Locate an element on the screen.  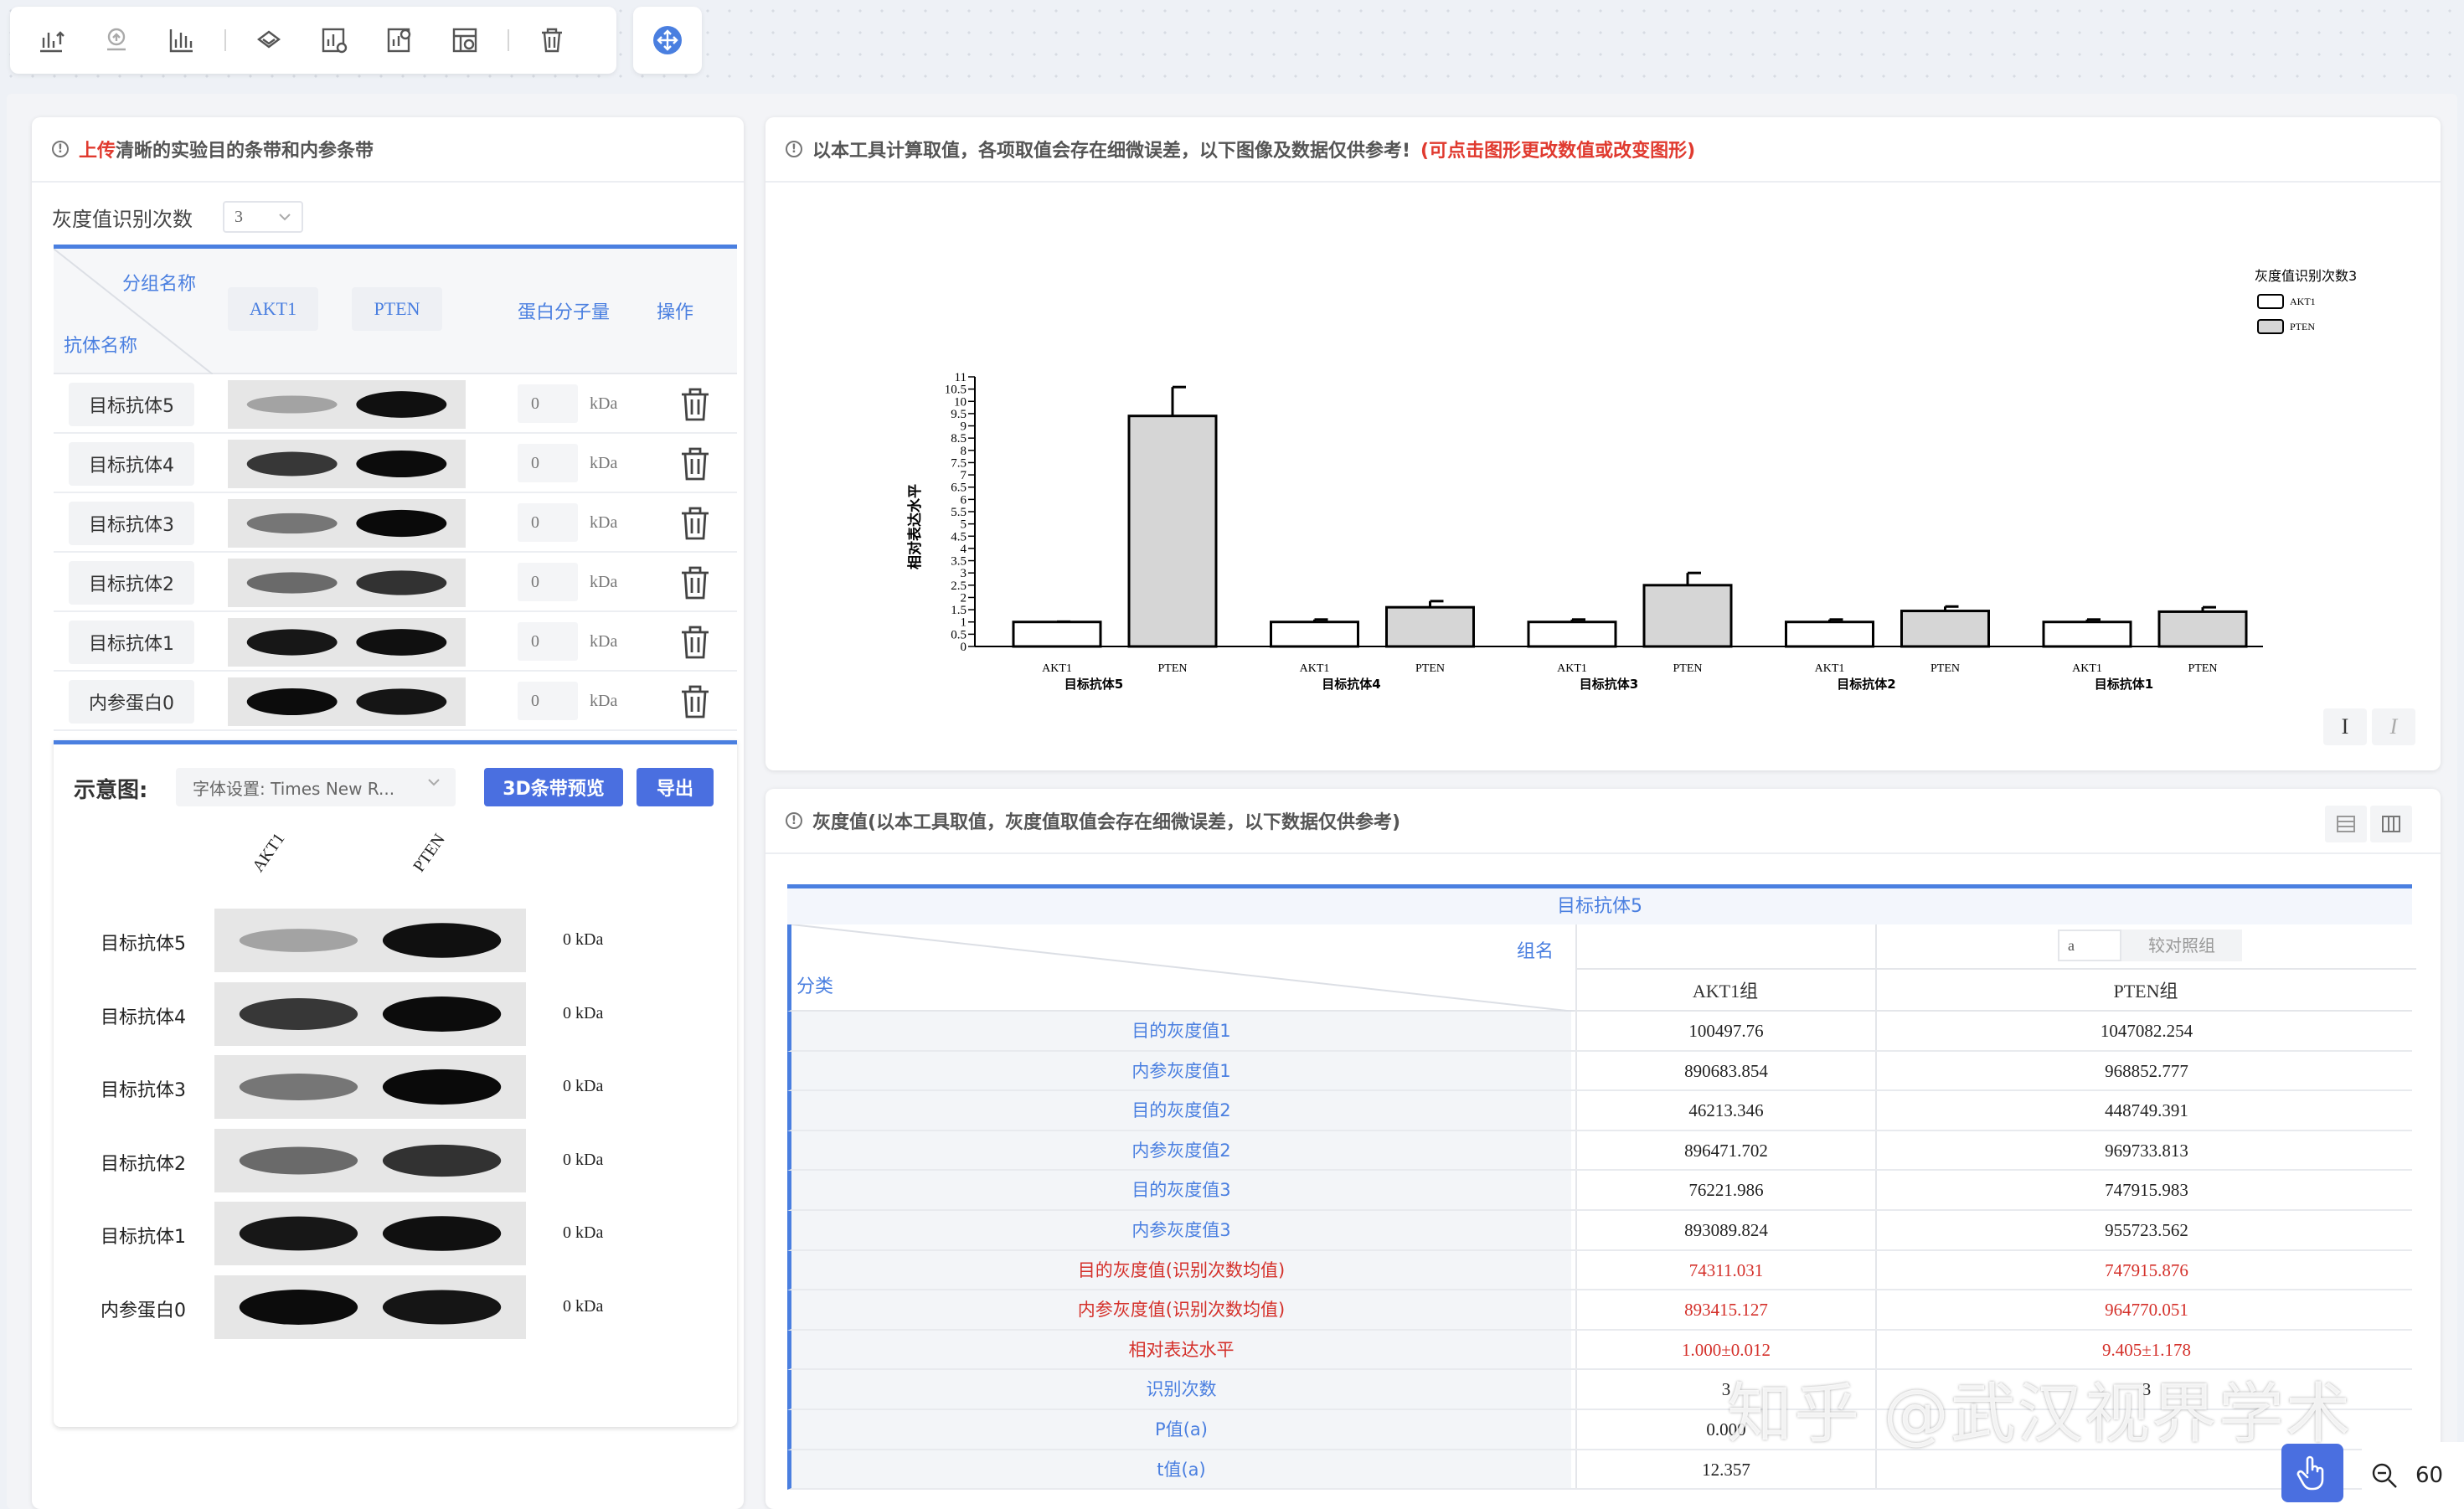
bar-pten is located at coordinates (1688, 616).